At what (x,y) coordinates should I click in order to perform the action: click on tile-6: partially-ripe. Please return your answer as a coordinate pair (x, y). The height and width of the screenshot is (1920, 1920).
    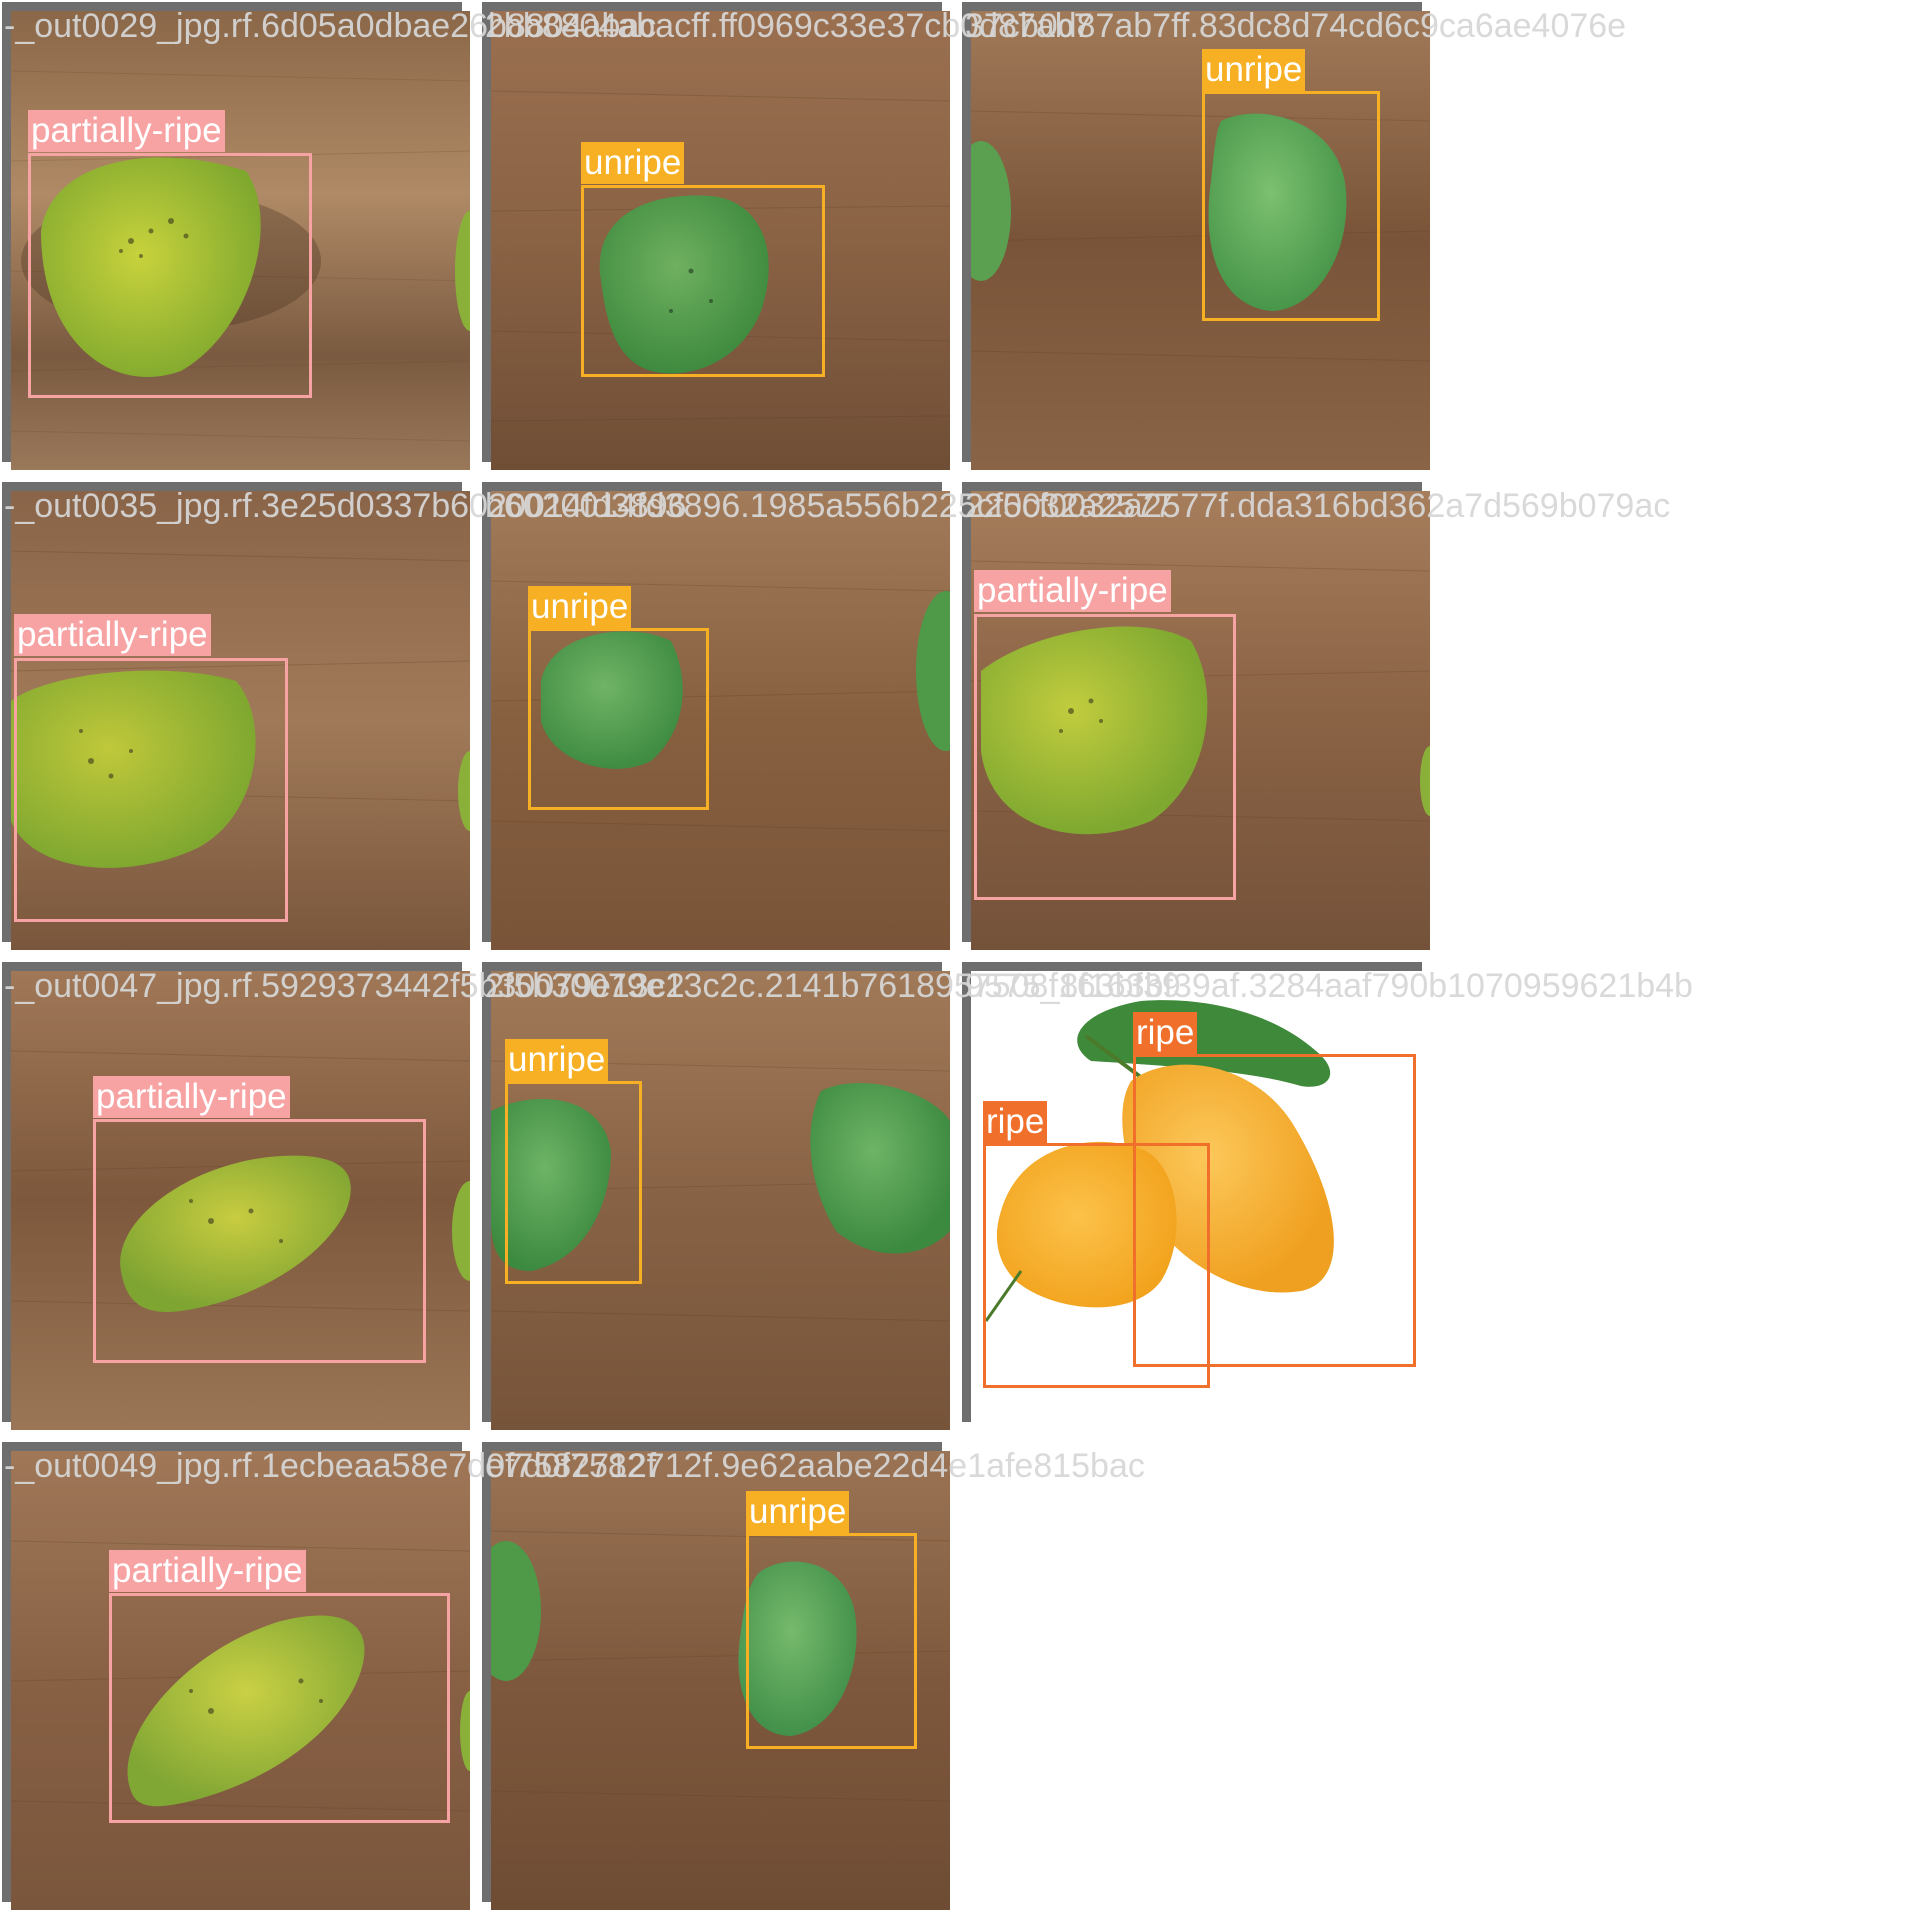
    Looking at the image, I should click on (1196, 716).